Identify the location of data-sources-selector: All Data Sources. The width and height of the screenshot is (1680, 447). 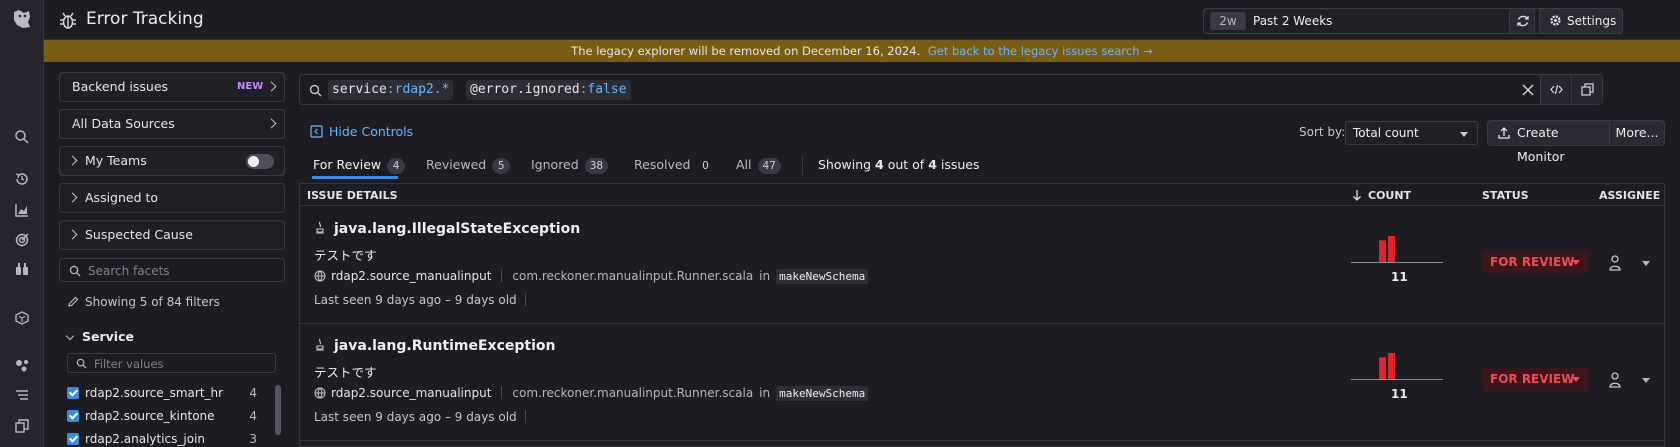
(172, 124).